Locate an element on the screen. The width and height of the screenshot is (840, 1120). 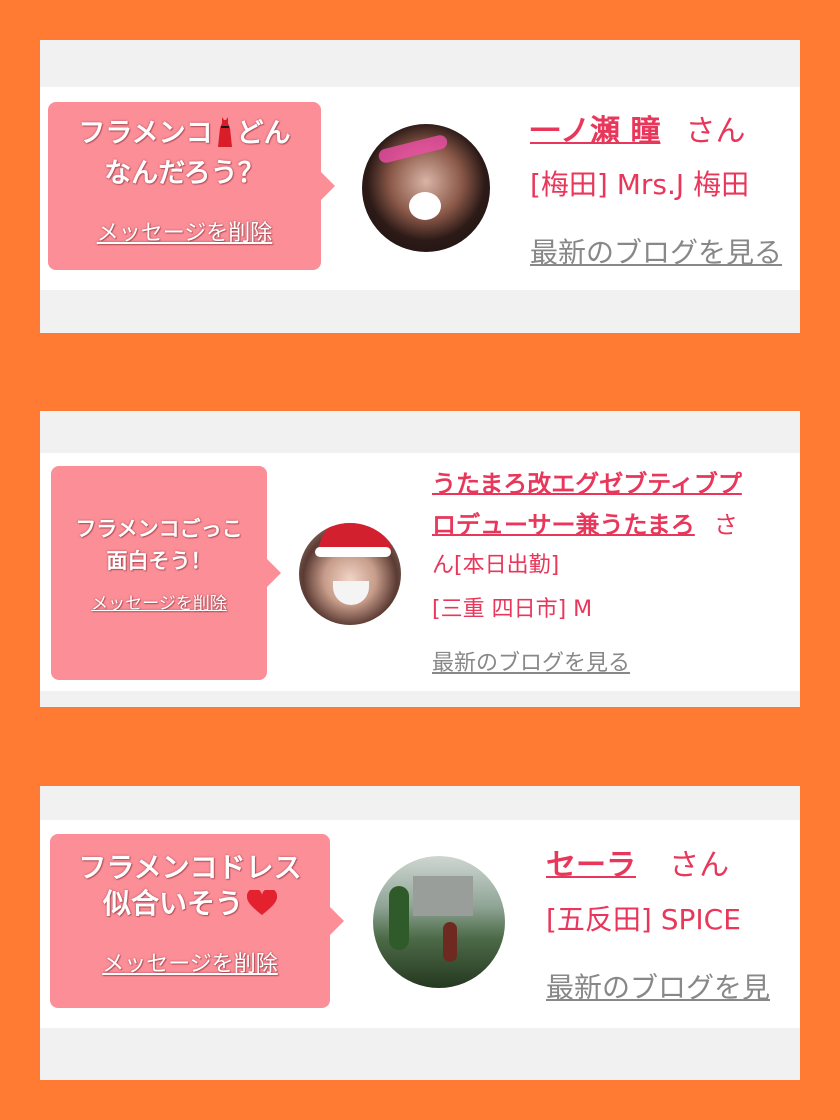
person is located at coordinates (450, 942).